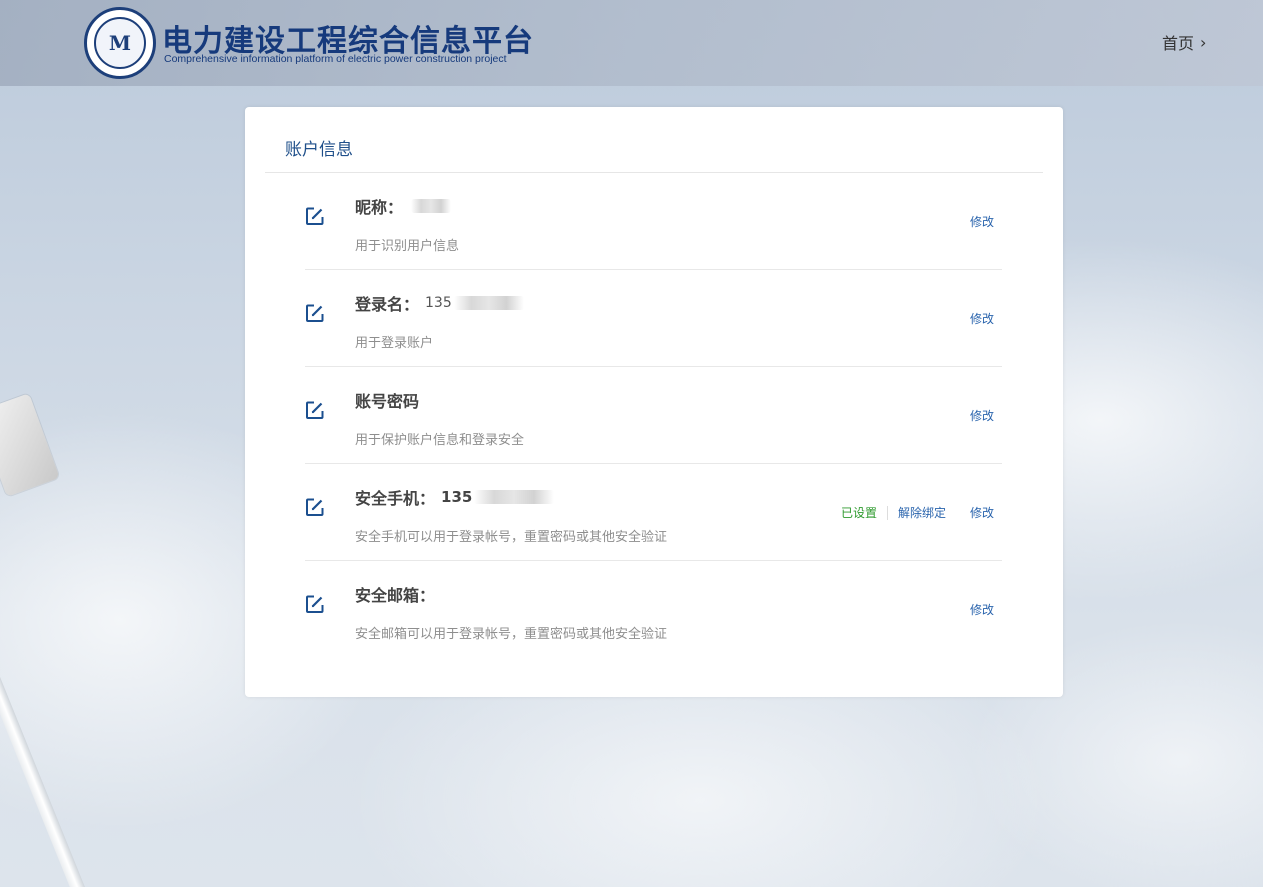 This screenshot has height=887, width=1263. What do you see at coordinates (319, 150) in the screenshot?
I see `card-title: 账户信息` at bounding box center [319, 150].